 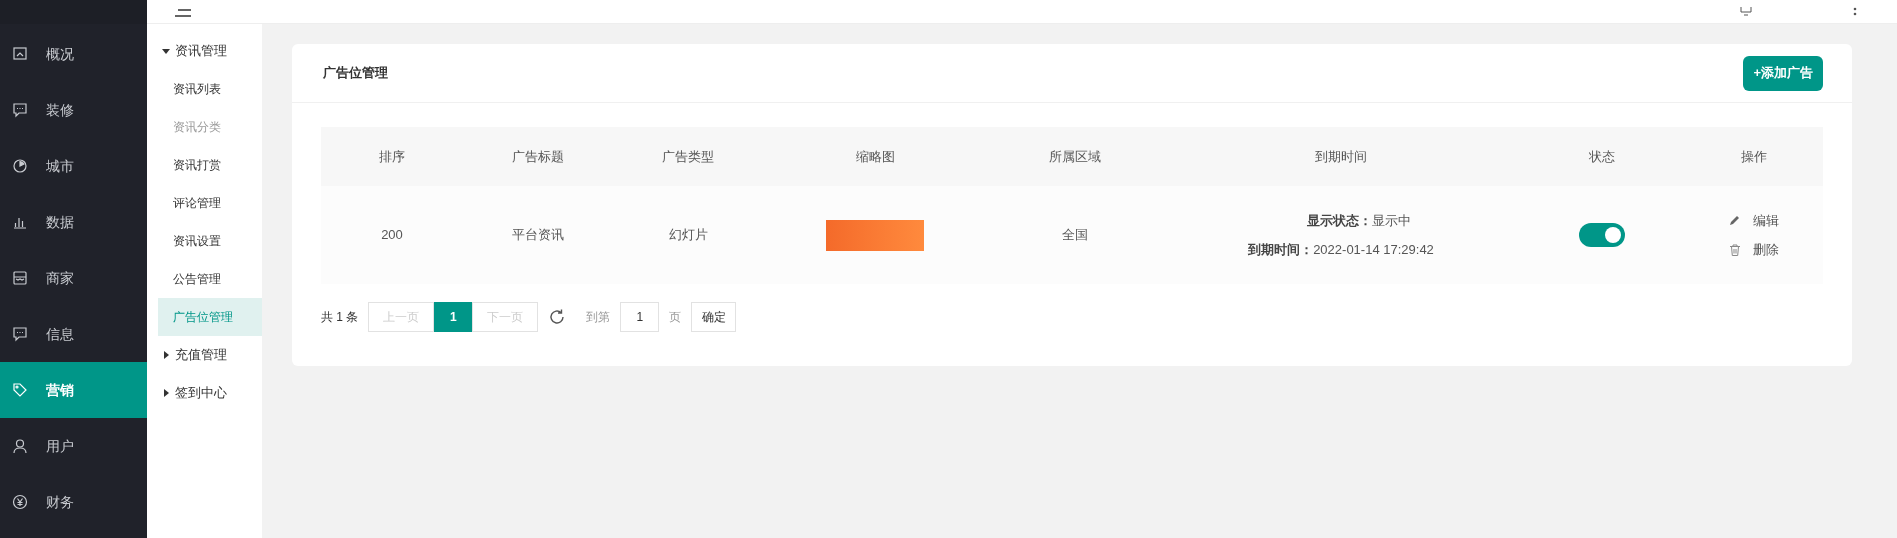 I want to click on goto-label: 到第, so click(x=598, y=317).